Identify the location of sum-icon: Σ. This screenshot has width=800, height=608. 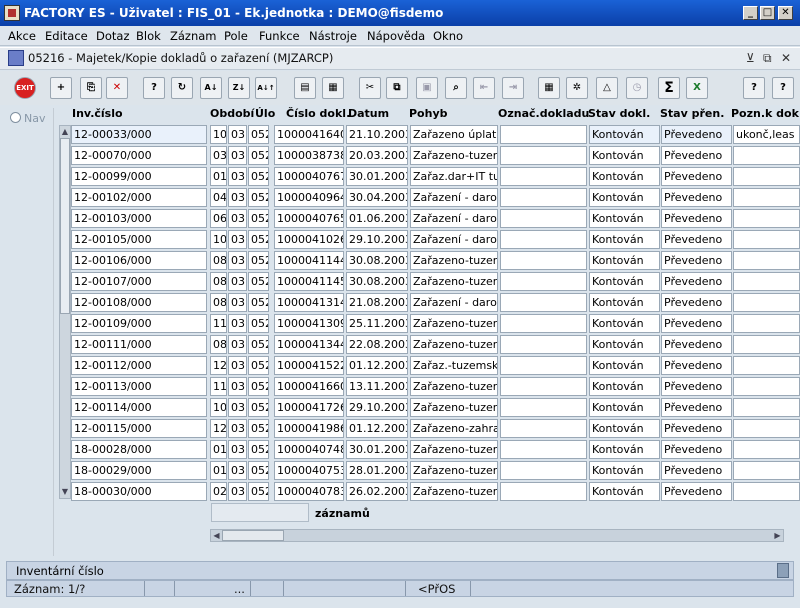
(669, 88).